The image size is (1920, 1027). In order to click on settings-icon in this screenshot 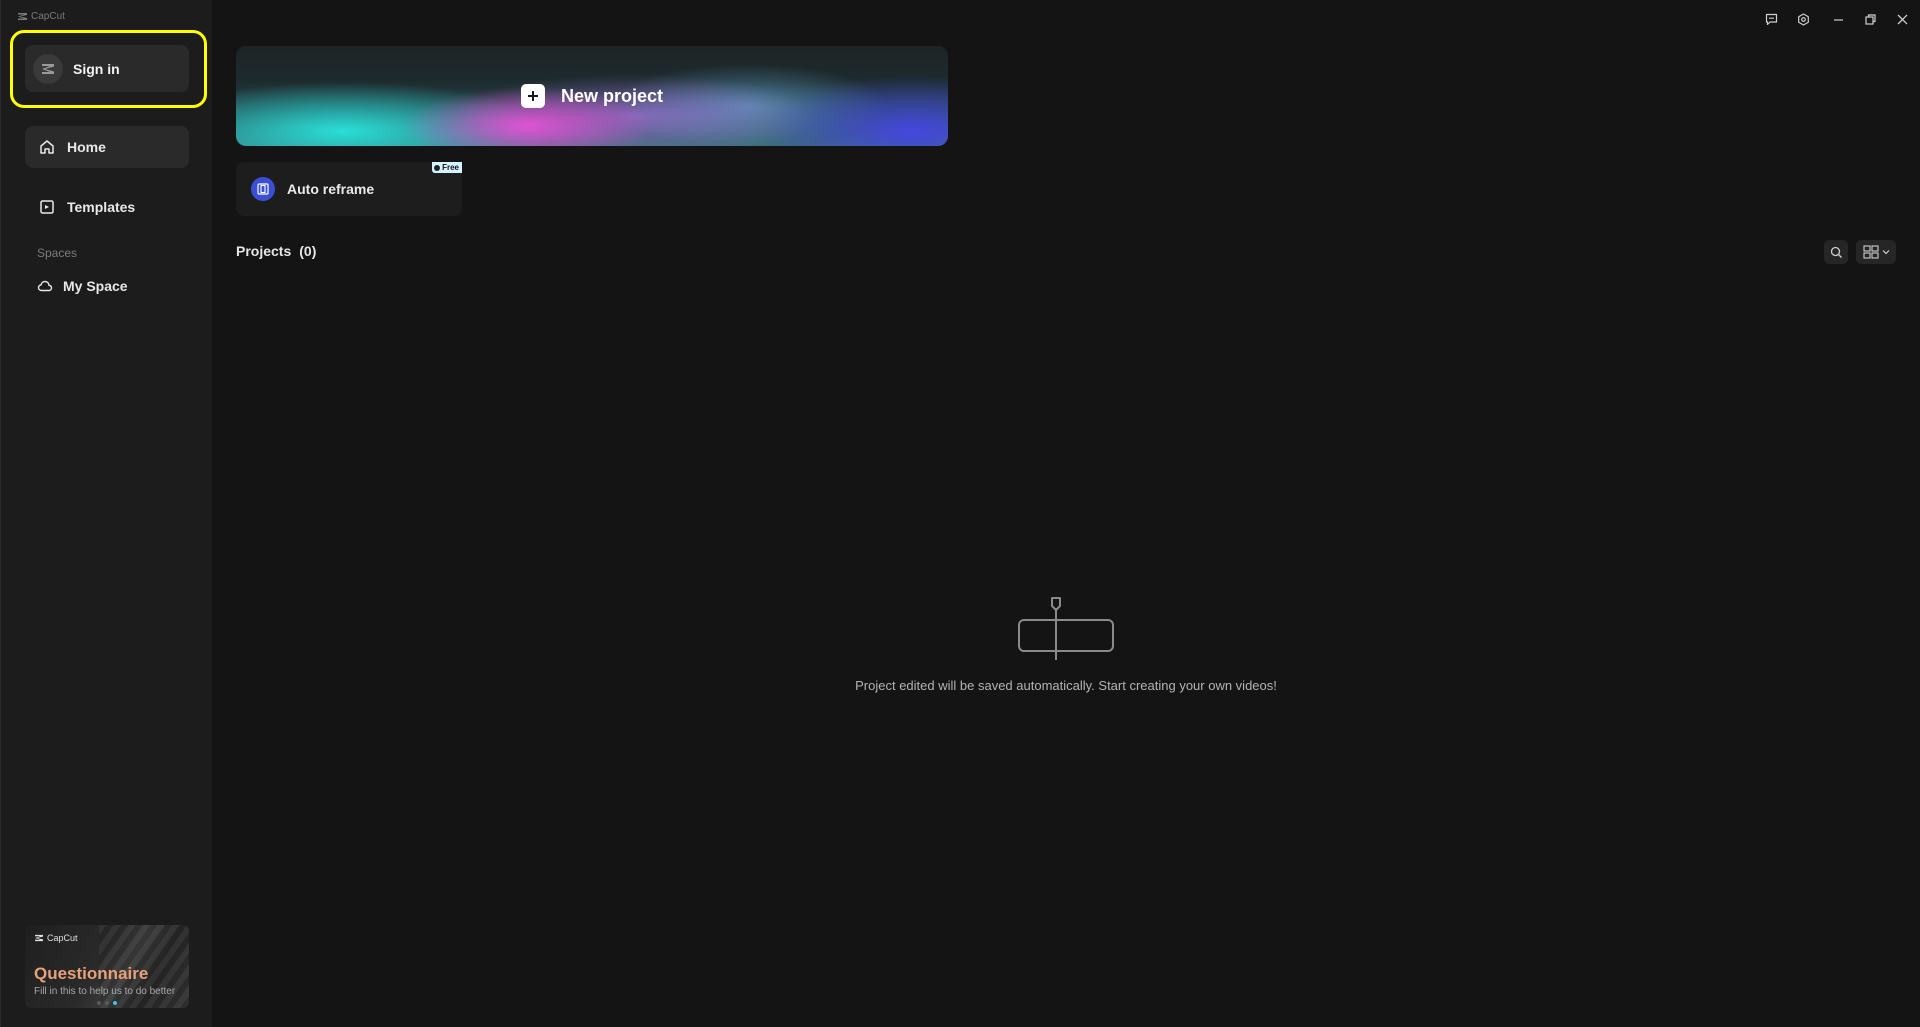, I will do `click(1803, 19)`.